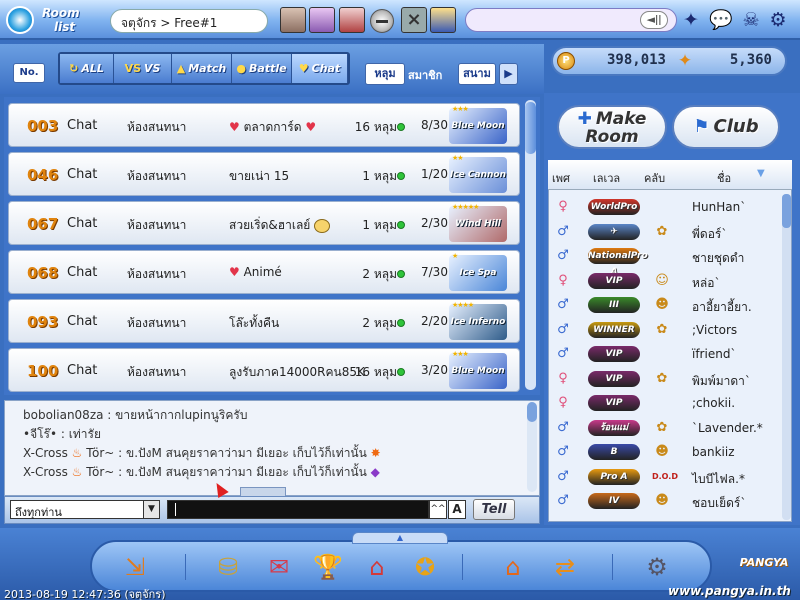  What do you see at coordinates (63, 415) in the screenshot?
I see `chat-sender: bobolian08za` at bounding box center [63, 415].